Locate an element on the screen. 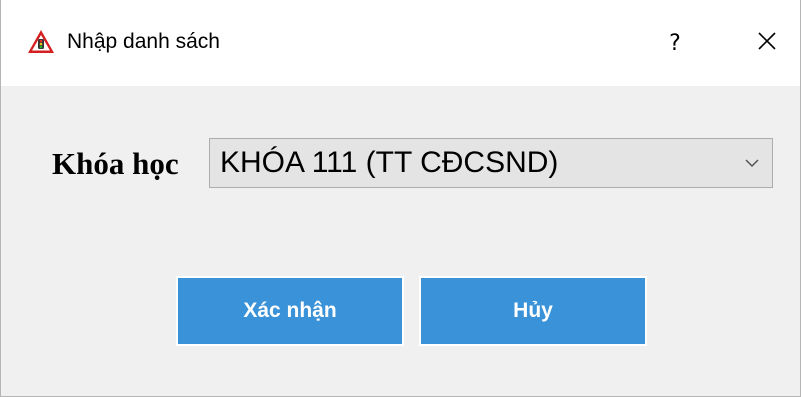 Image resolution: width=801 pixels, height=397 pixels. cancel-button-label: Hủy is located at coordinates (533, 310).